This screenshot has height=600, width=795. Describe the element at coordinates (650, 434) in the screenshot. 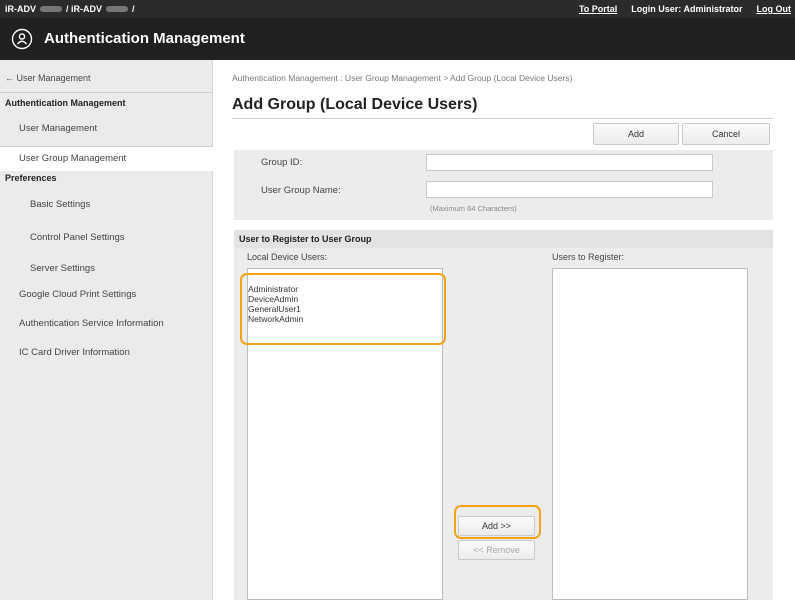

I see `users-to-register-listbox` at that location.